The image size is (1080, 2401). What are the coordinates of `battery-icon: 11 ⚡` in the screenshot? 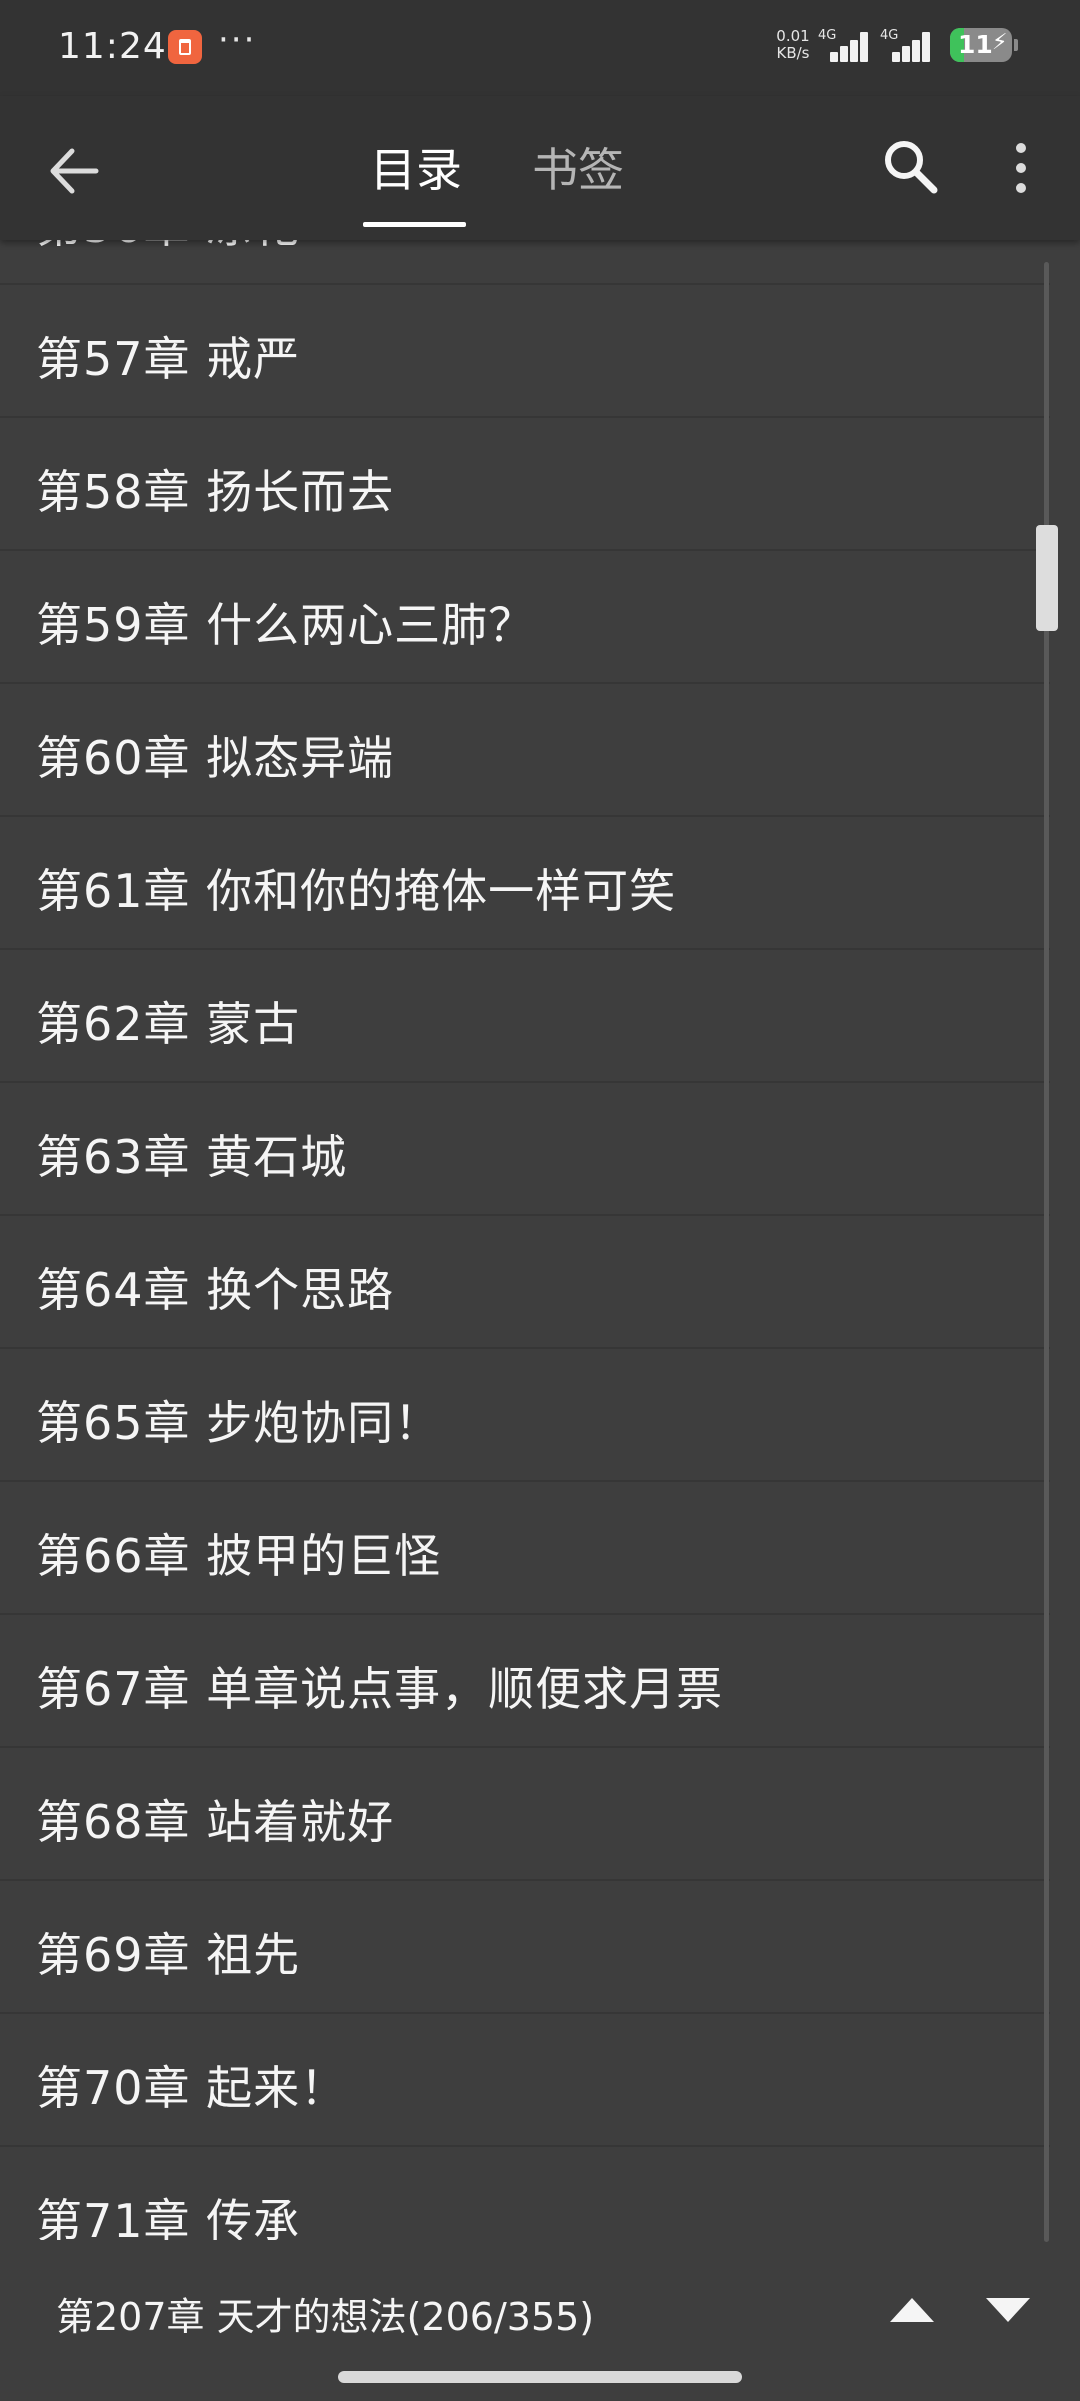 It's located at (981, 45).